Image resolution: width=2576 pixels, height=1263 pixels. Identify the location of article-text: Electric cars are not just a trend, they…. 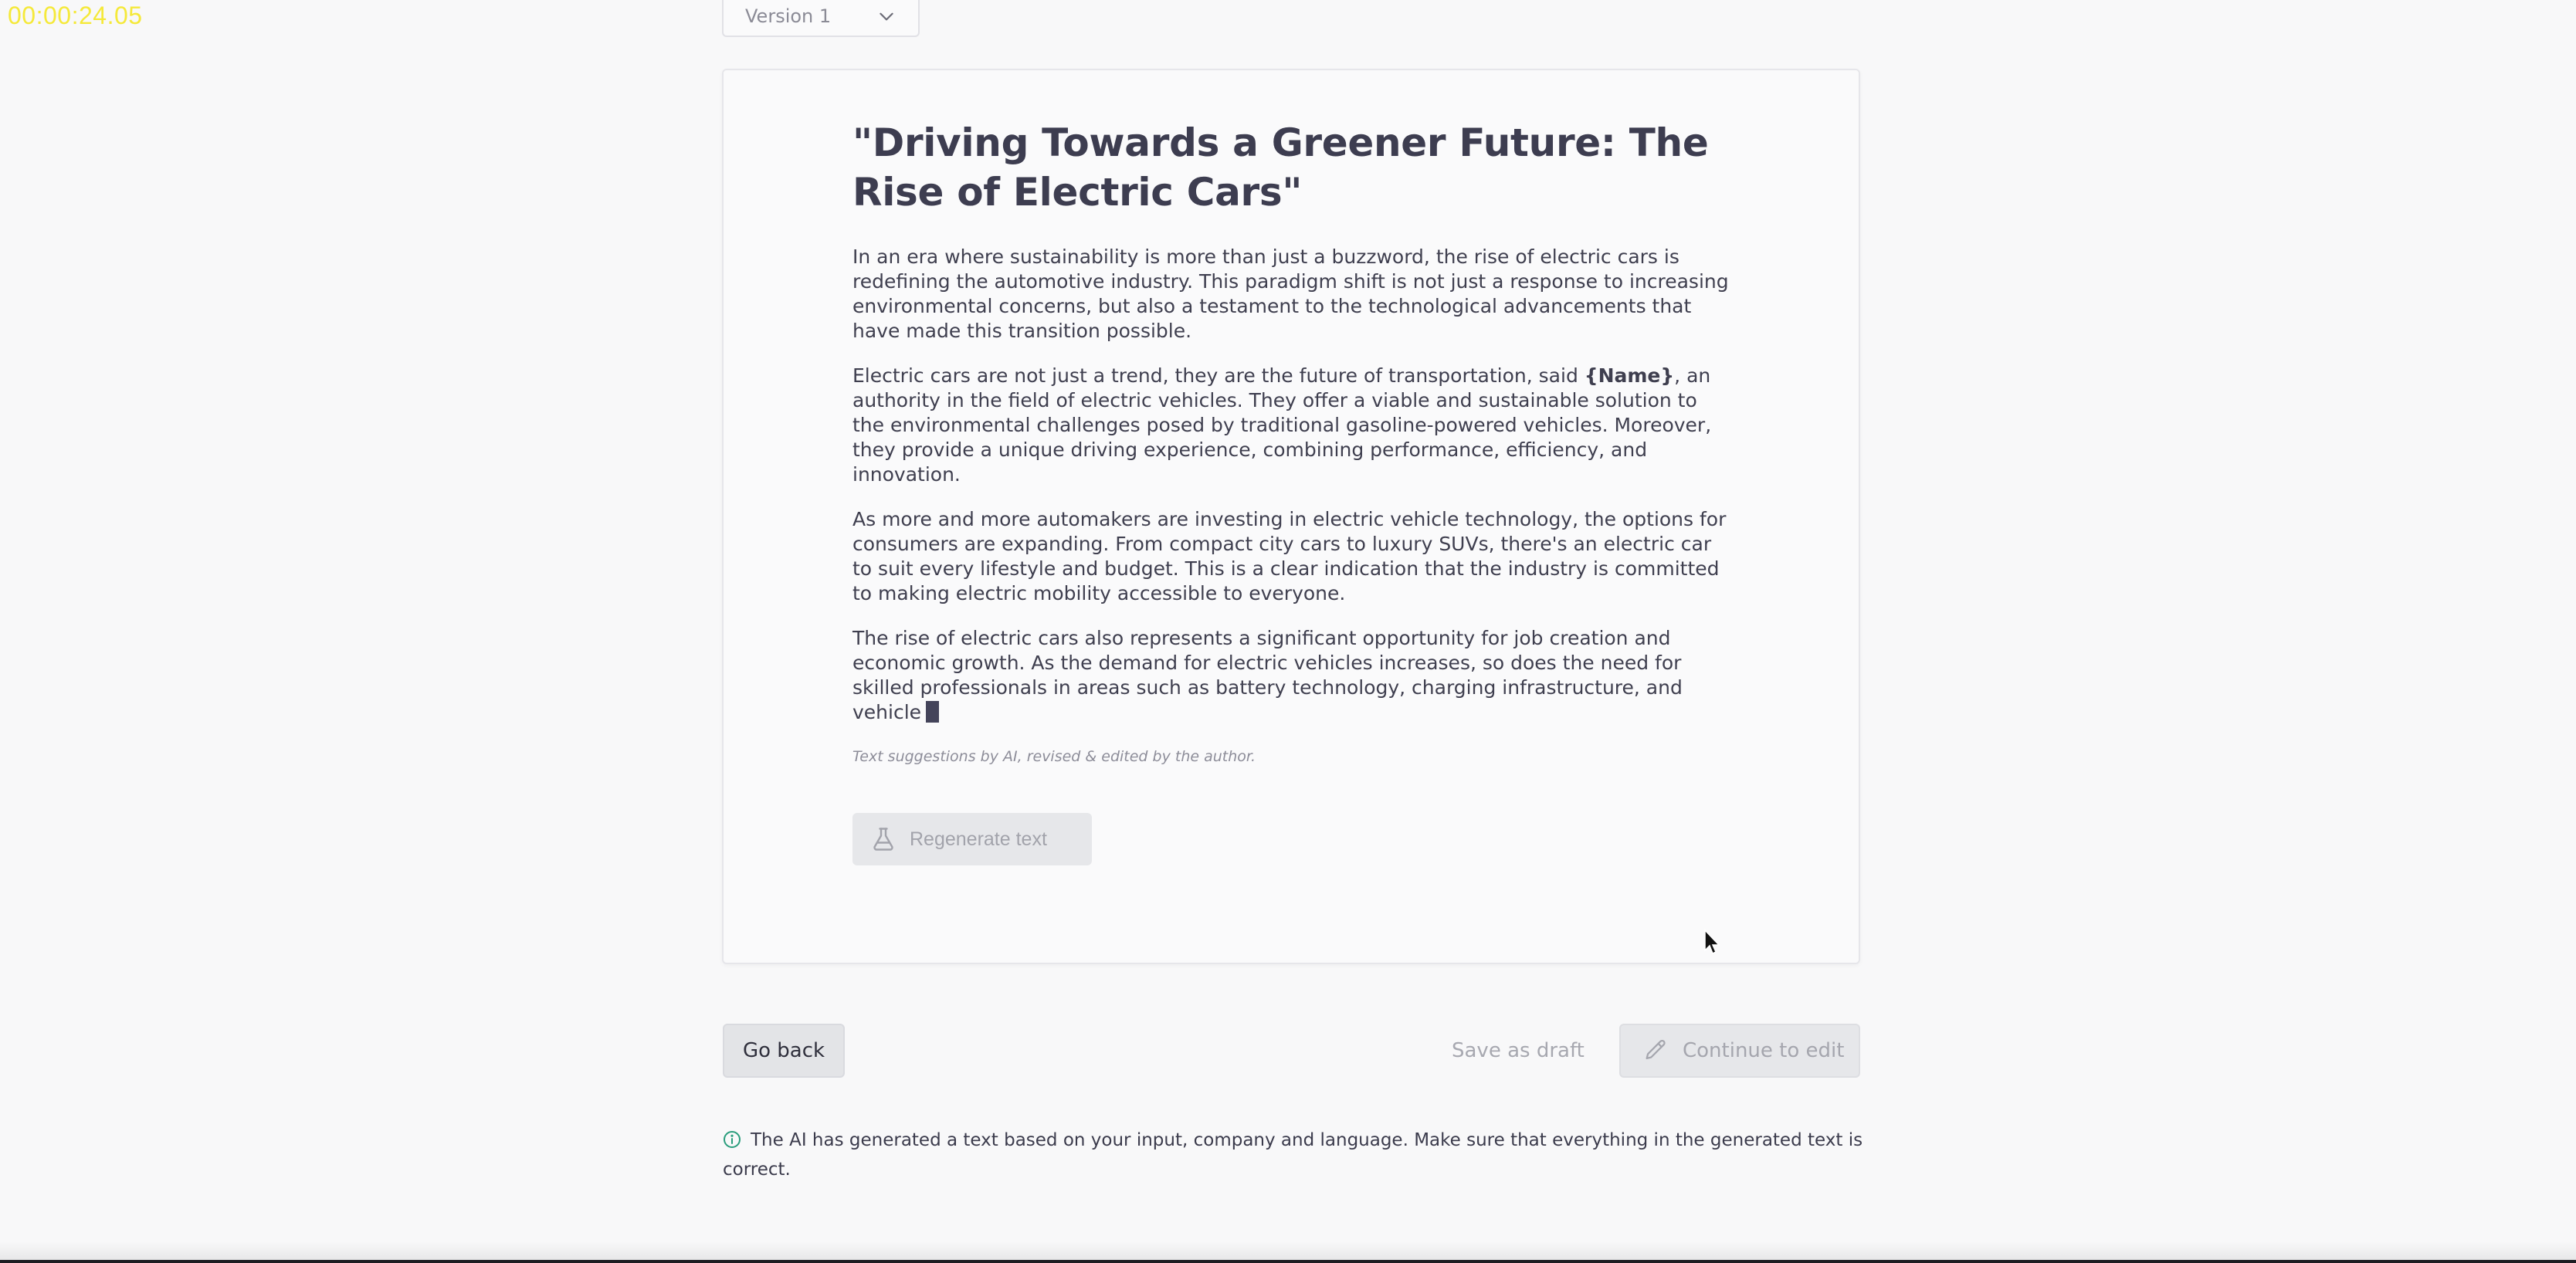
(1218, 375).